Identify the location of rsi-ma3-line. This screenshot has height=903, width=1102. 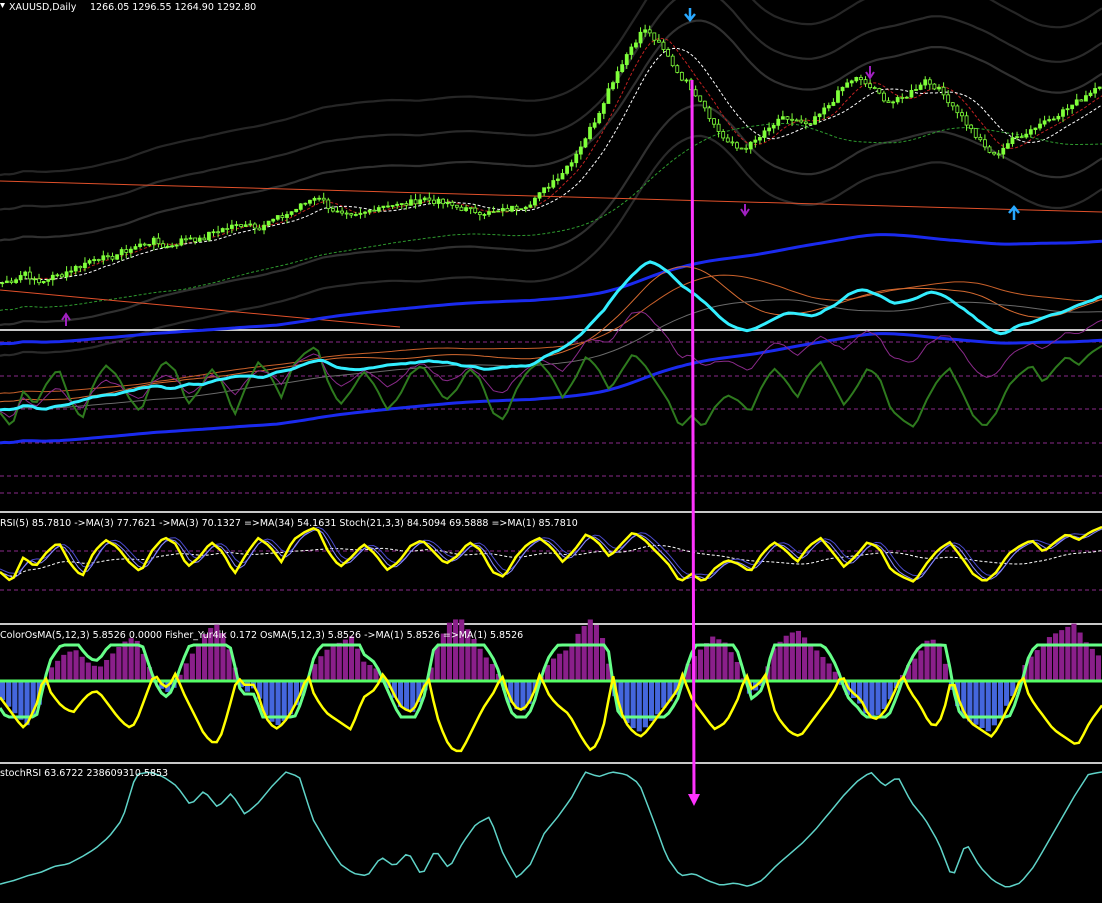
(551, 554).